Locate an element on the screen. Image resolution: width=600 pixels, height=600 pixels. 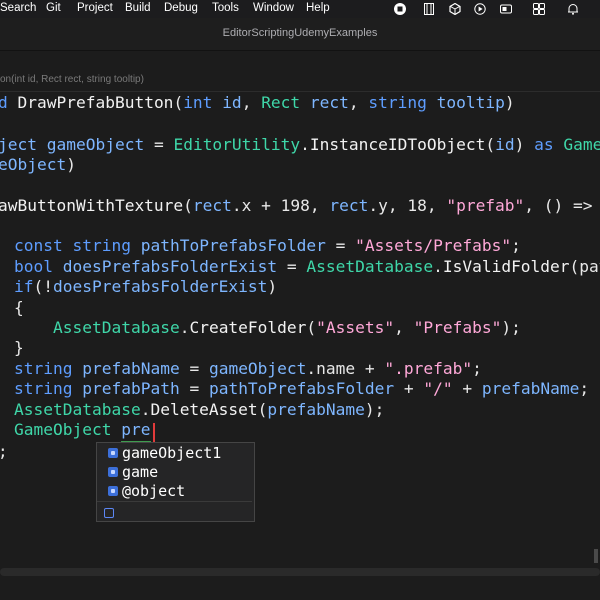
menu-search: Search is located at coordinates (18, 8).